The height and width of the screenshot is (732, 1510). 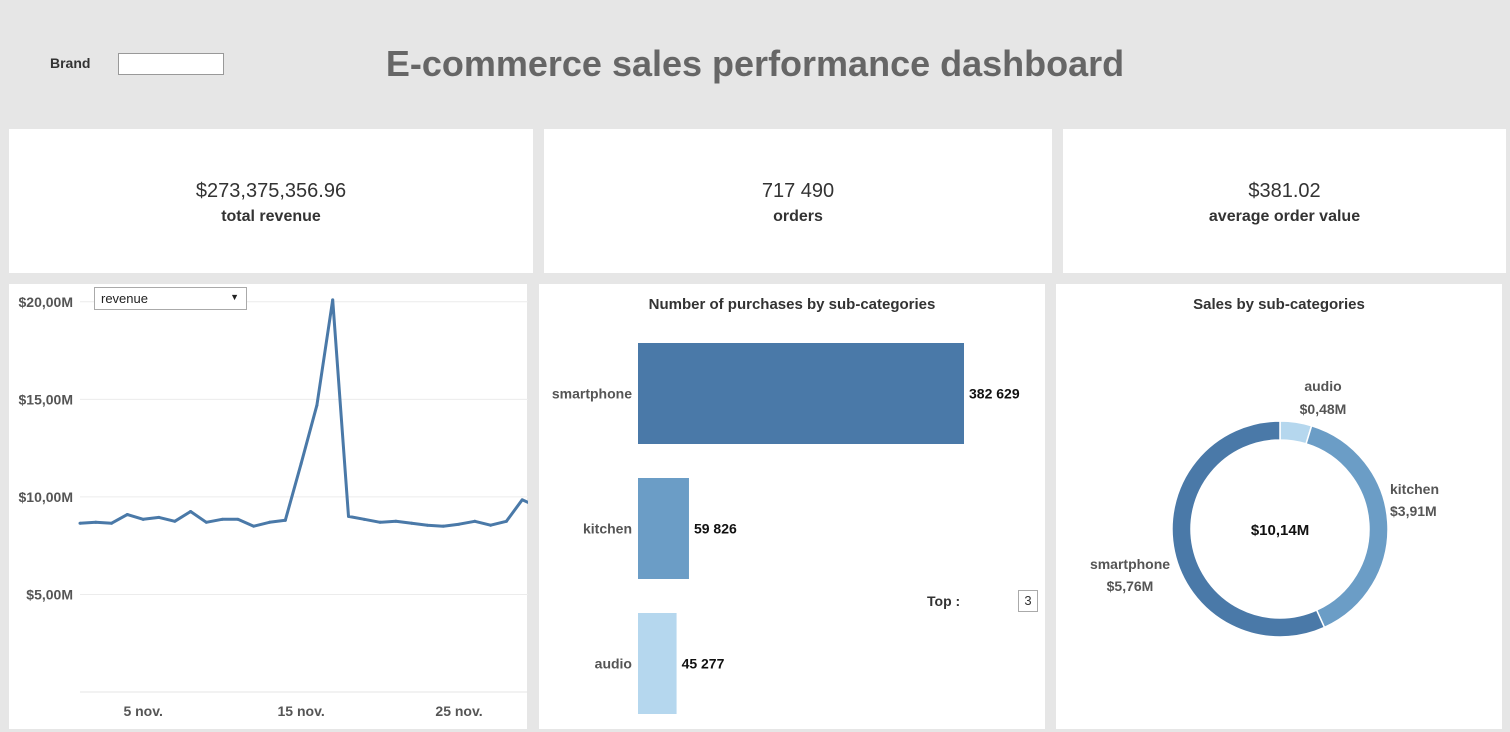 What do you see at coordinates (798, 216) in the screenshot?
I see `kpi-label: orders` at bounding box center [798, 216].